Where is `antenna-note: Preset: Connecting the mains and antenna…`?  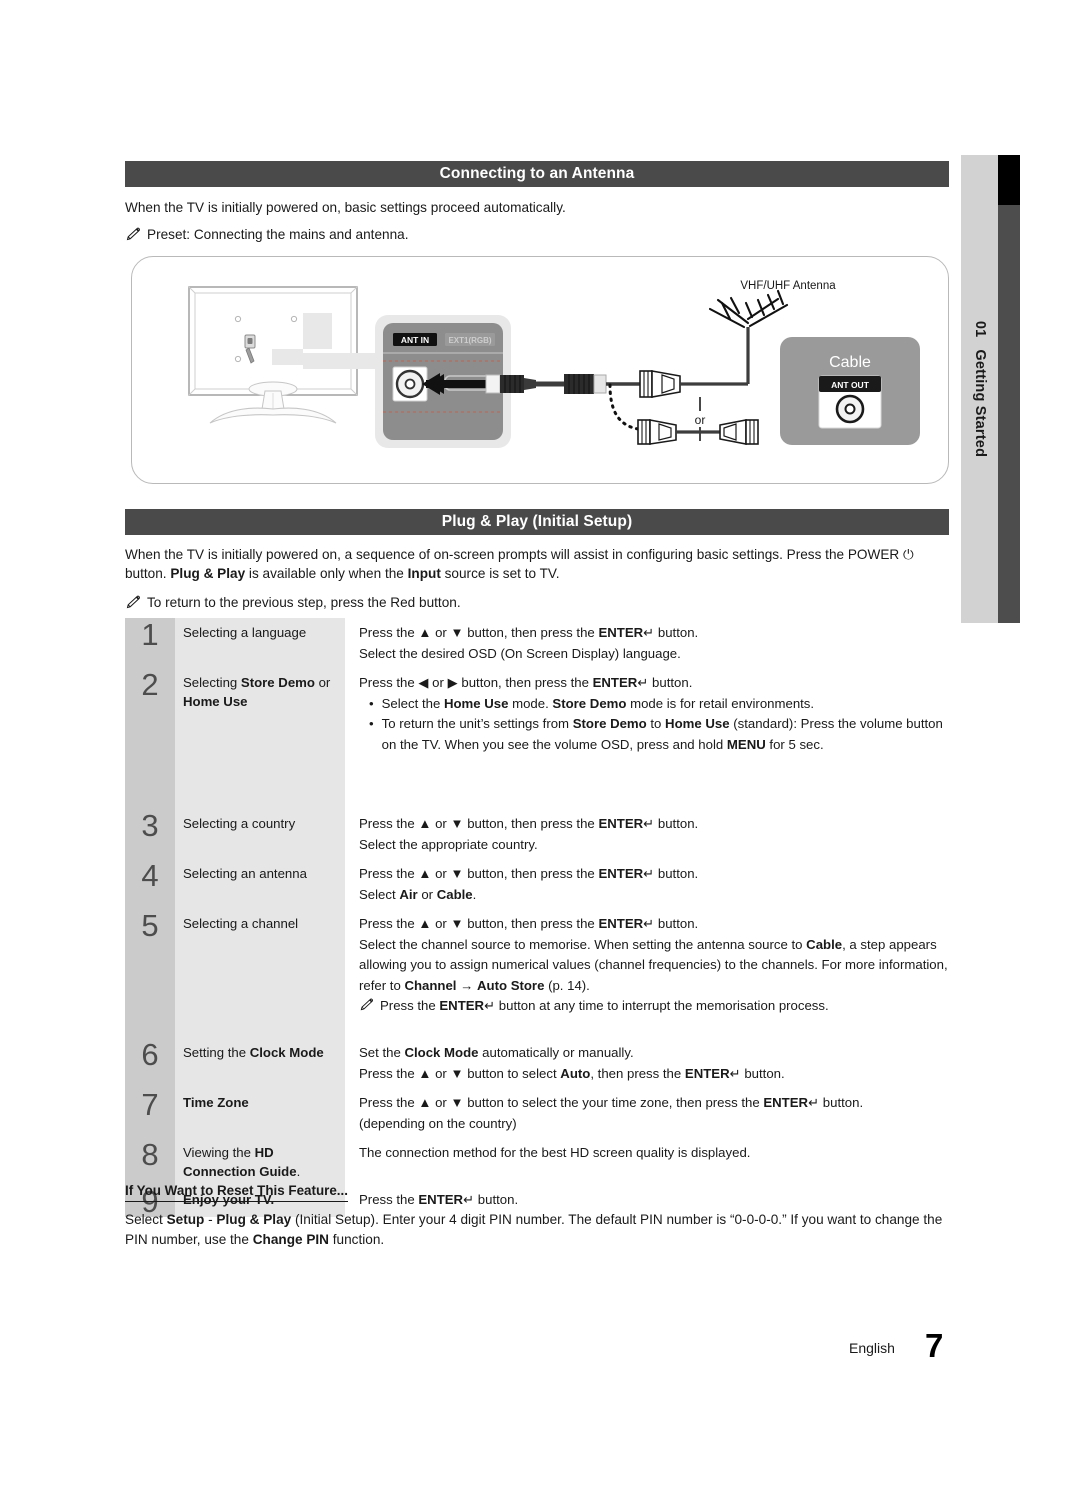
antenna-note: Preset: Connecting the mains and antenna… is located at coordinates (535, 236).